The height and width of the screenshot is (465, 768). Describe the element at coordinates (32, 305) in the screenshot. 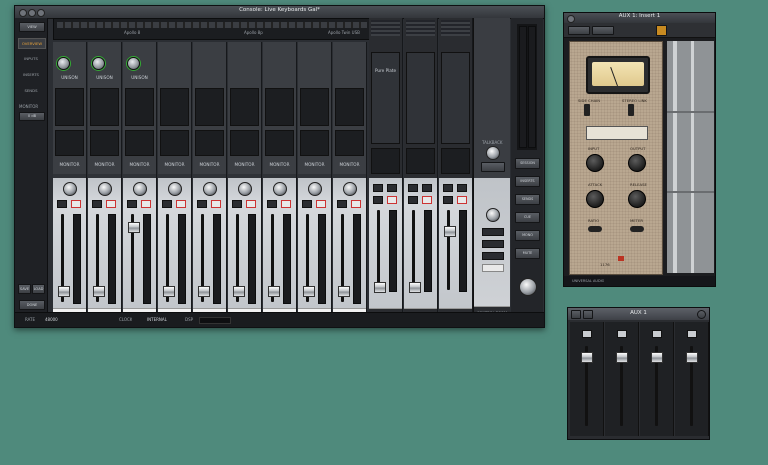

I see `done-button: DONE` at that location.